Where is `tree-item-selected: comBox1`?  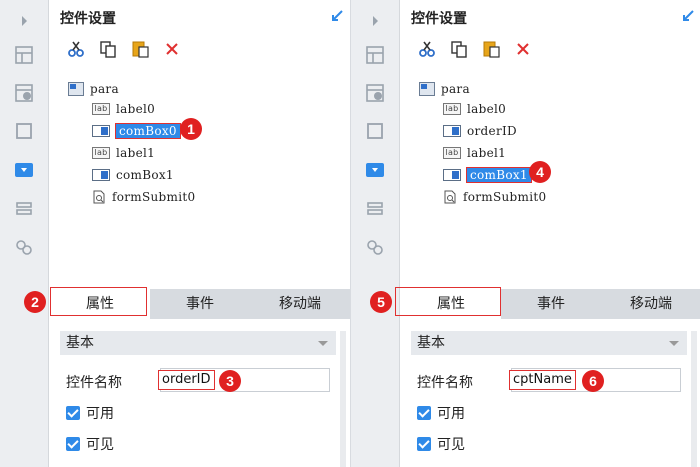 tree-item-selected: comBox1 is located at coordinates (487, 175).